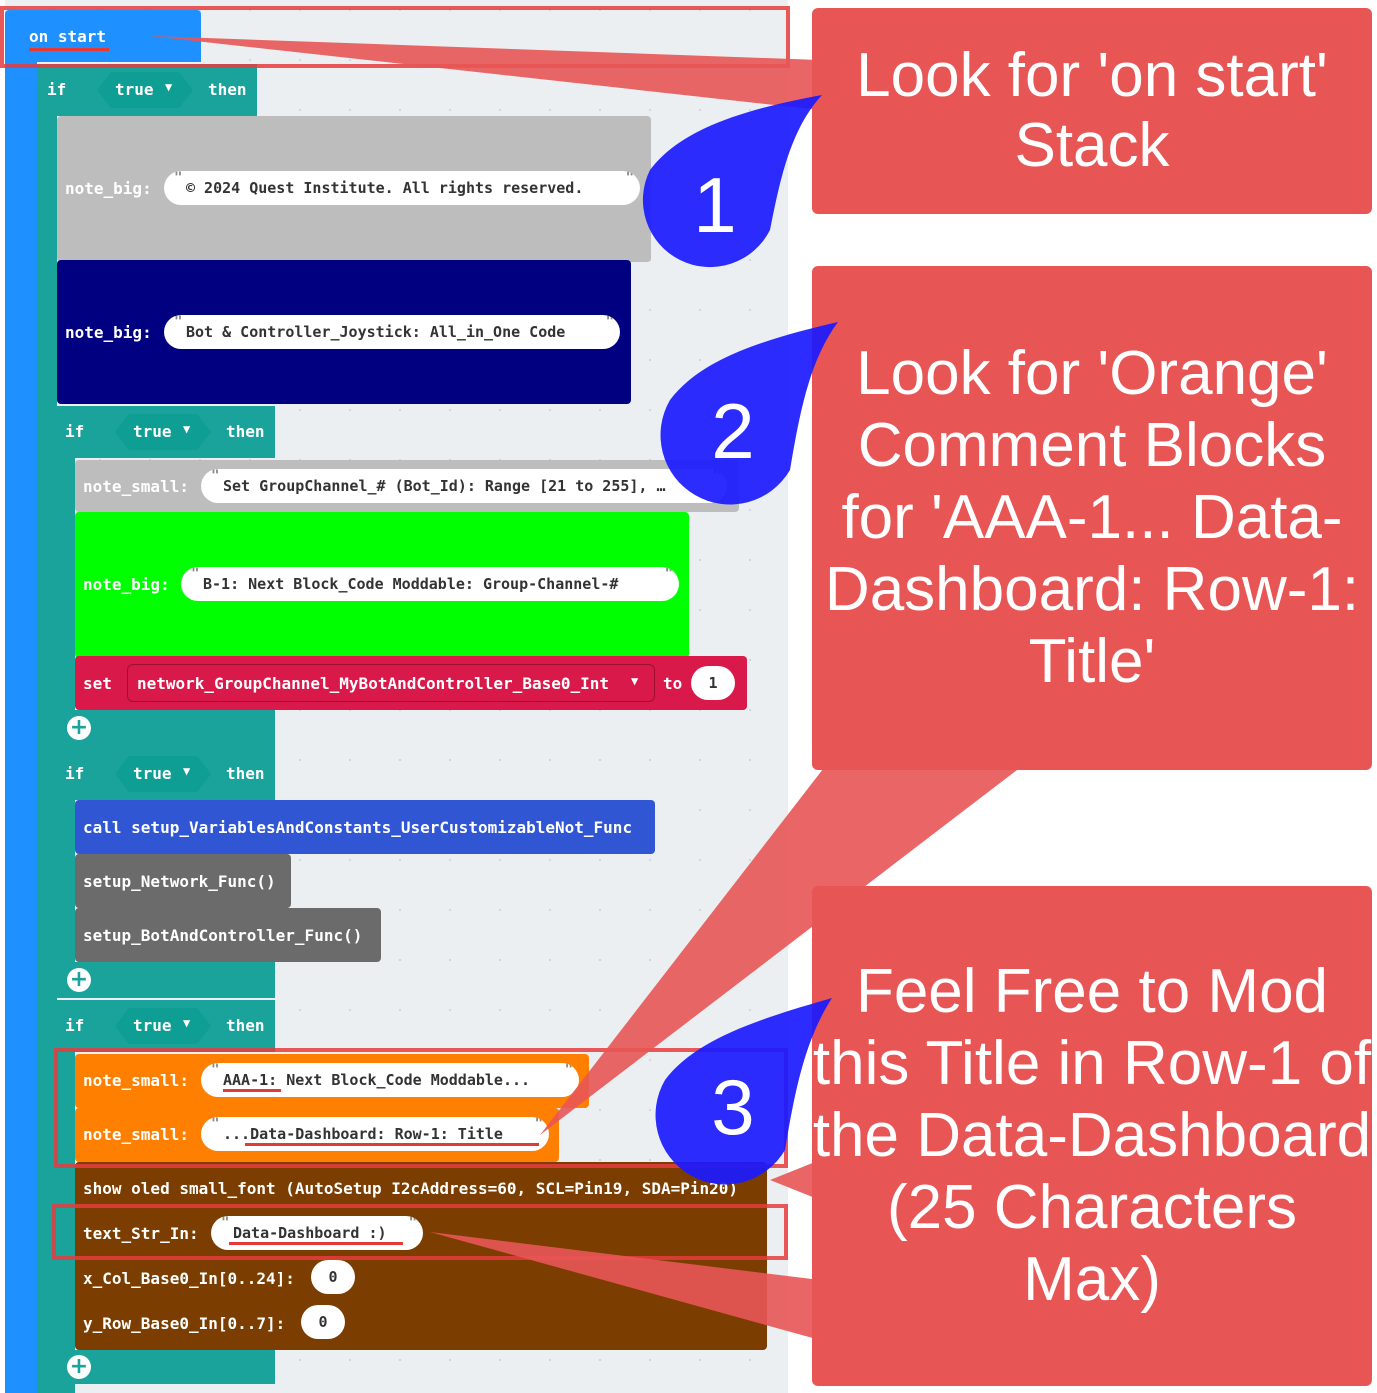  Describe the element at coordinates (733, 1107) in the screenshot. I see `marker-3-number: 3` at that location.